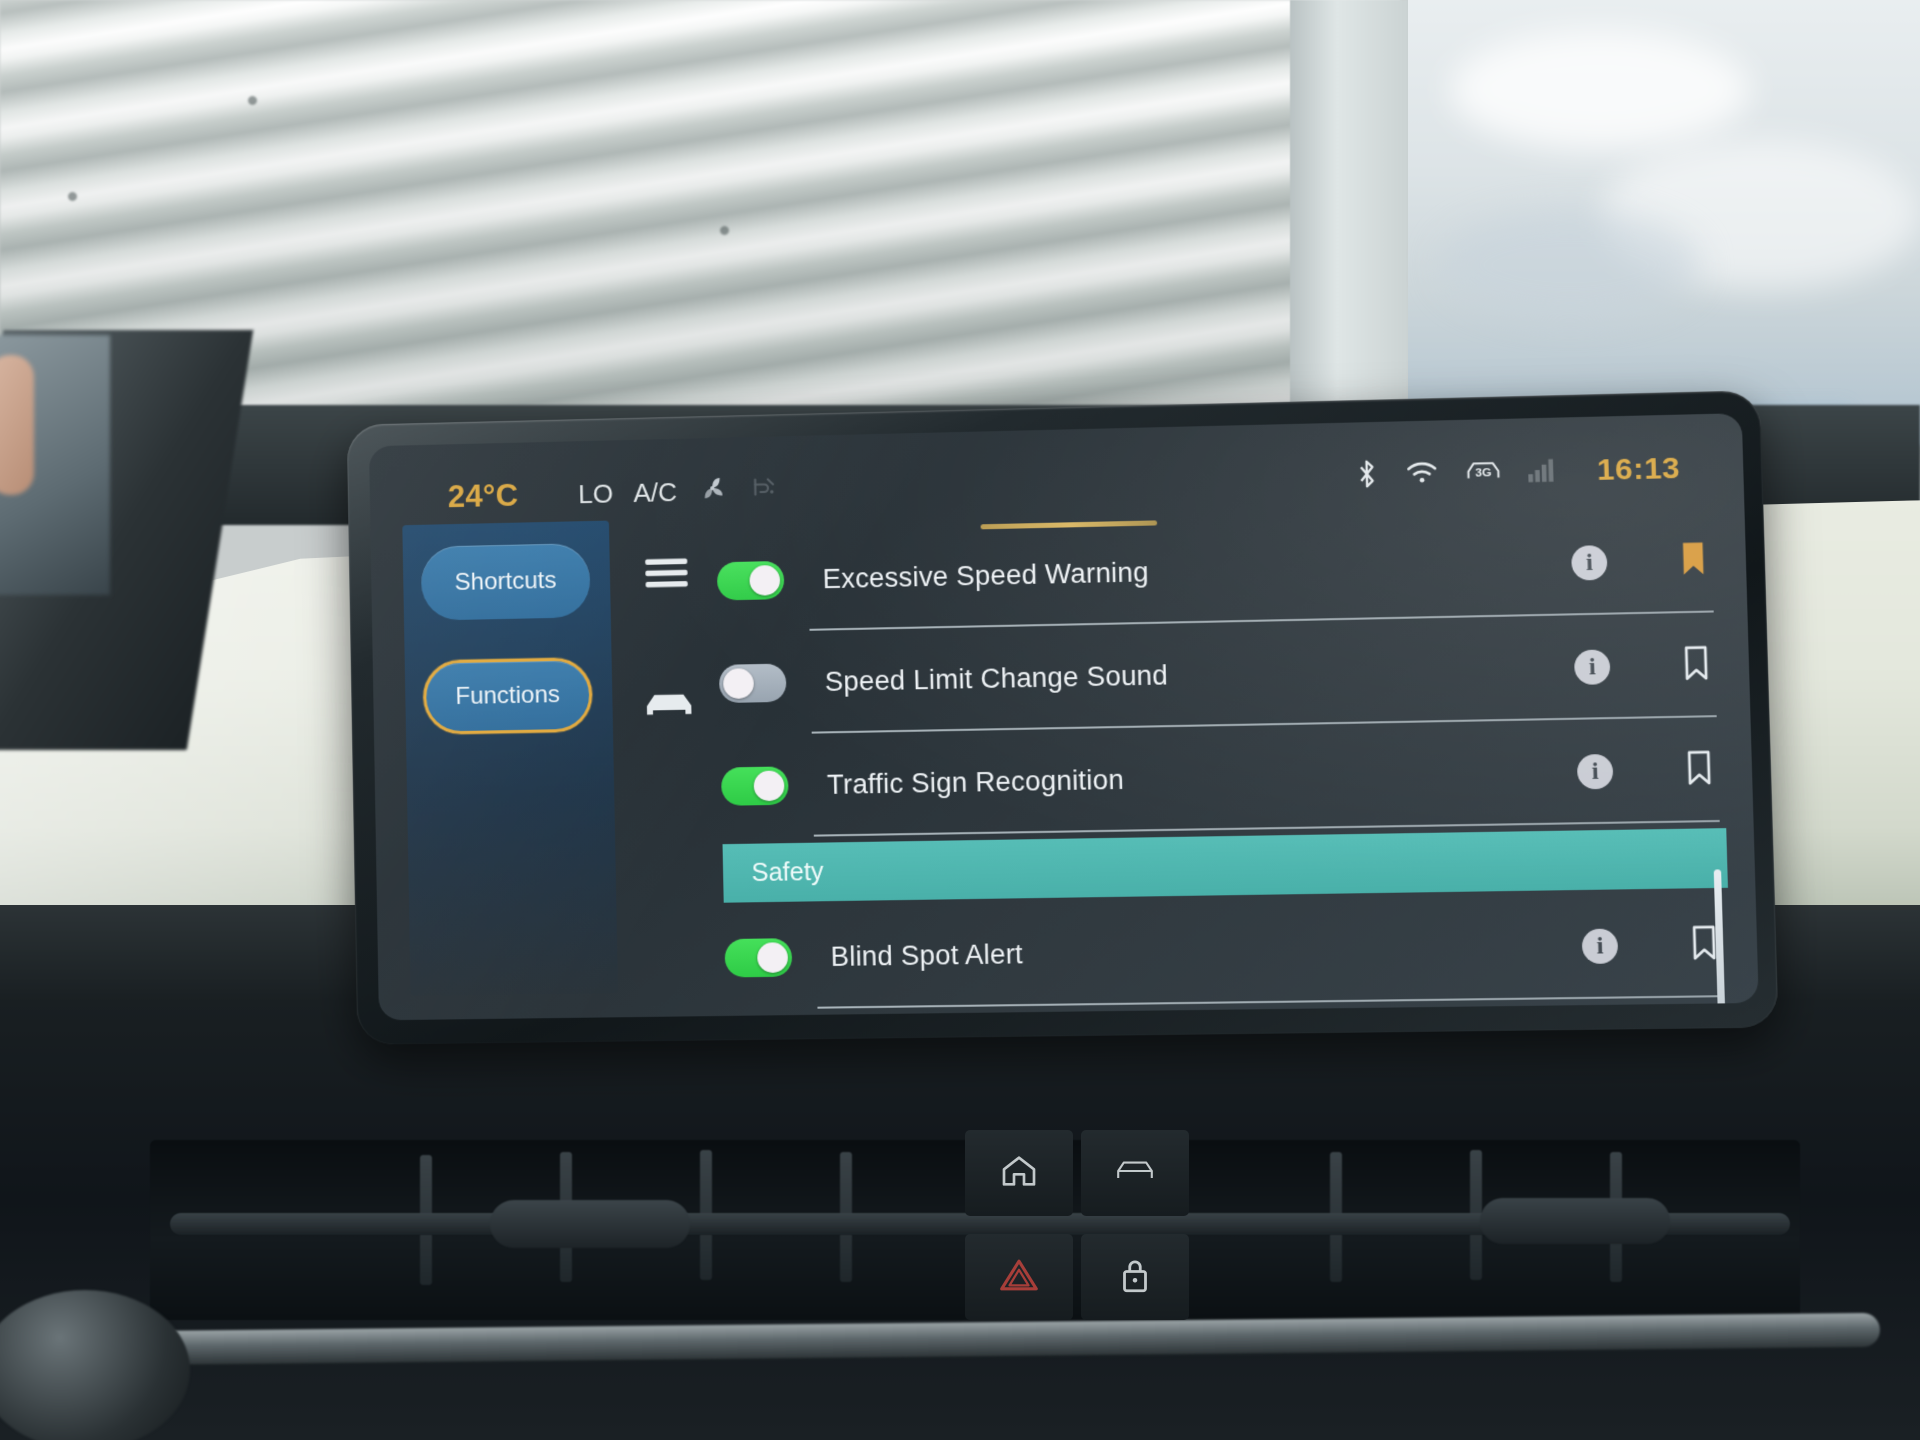 This screenshot has width=1920, height=1440. I want to click on lock-icon, so click(1135, 1277).